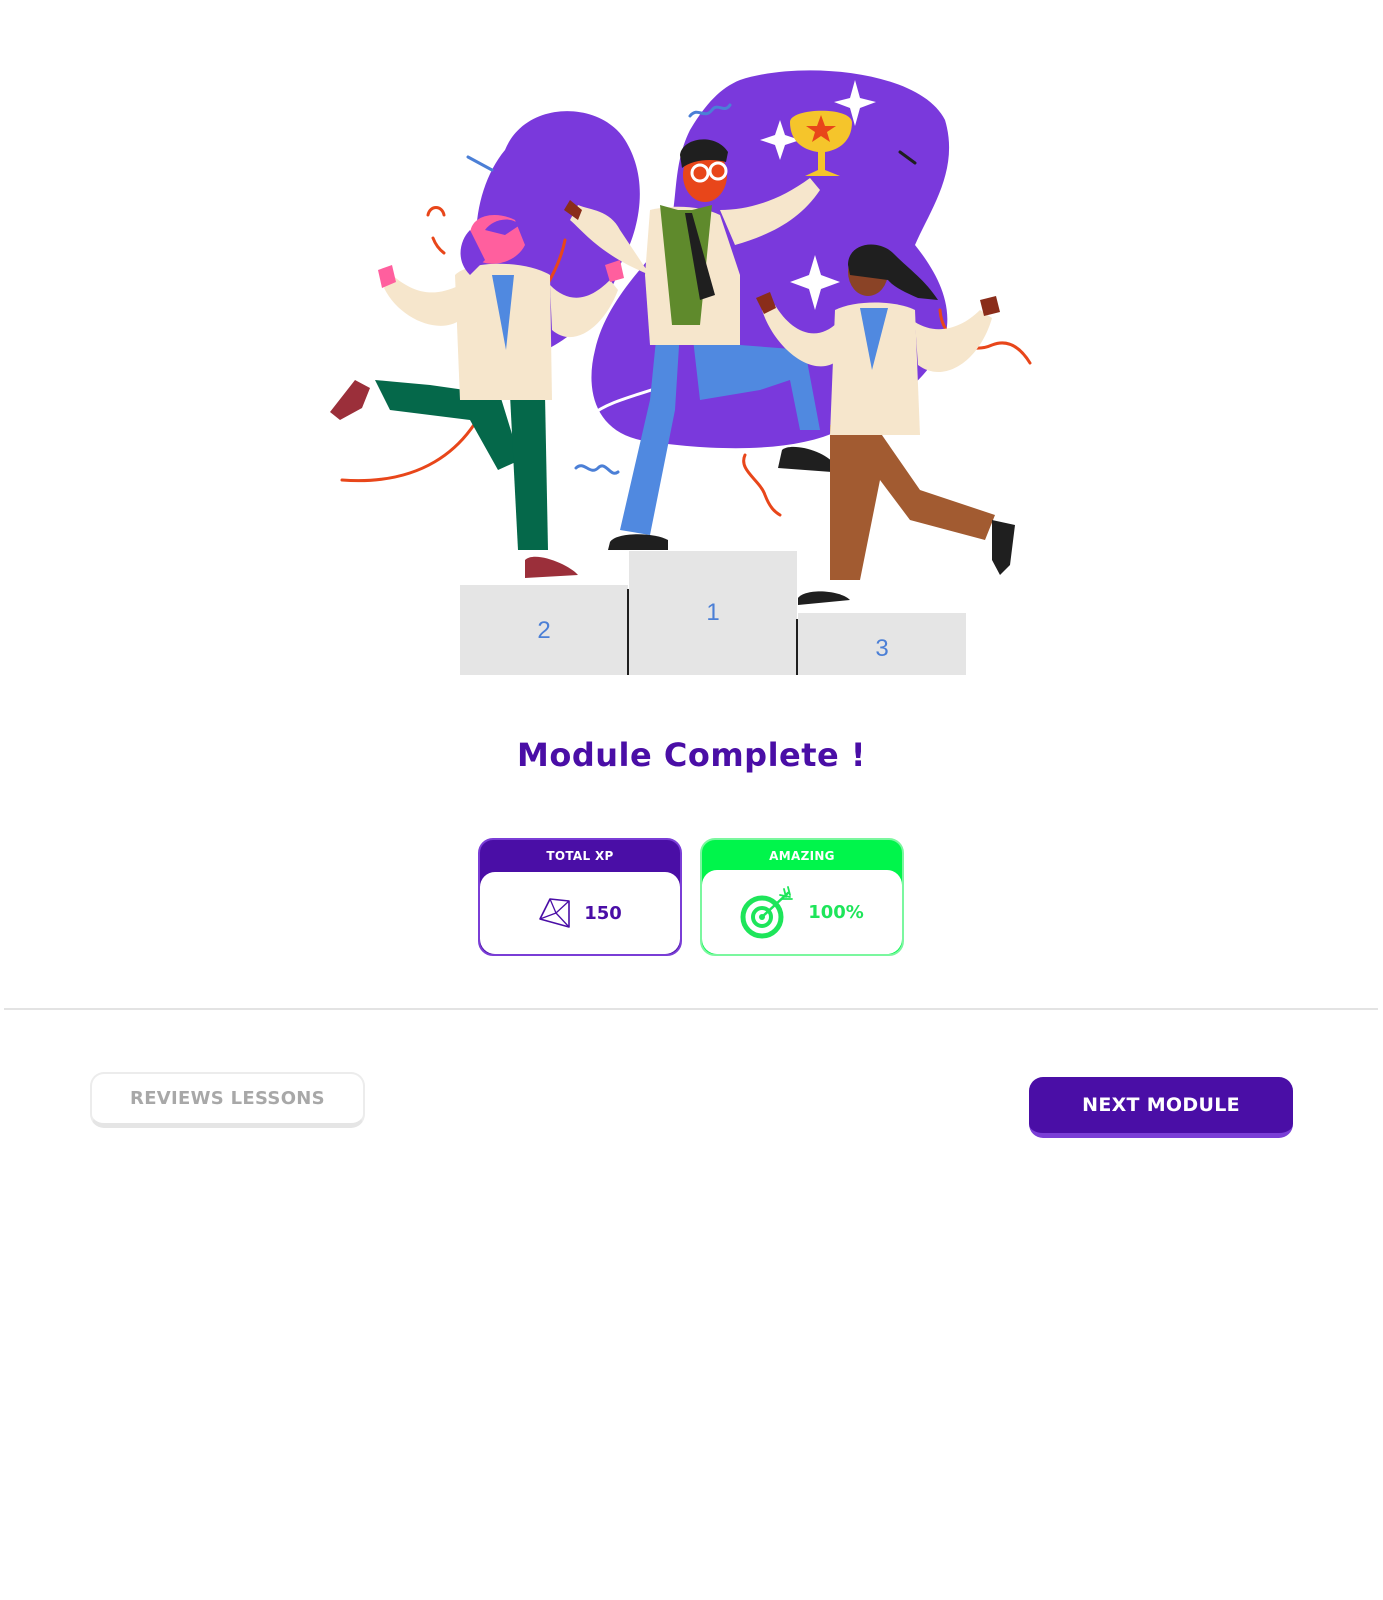 This screenshot has height=1600, width=1383. I want to click on footer-divider, so click(691, 1009).